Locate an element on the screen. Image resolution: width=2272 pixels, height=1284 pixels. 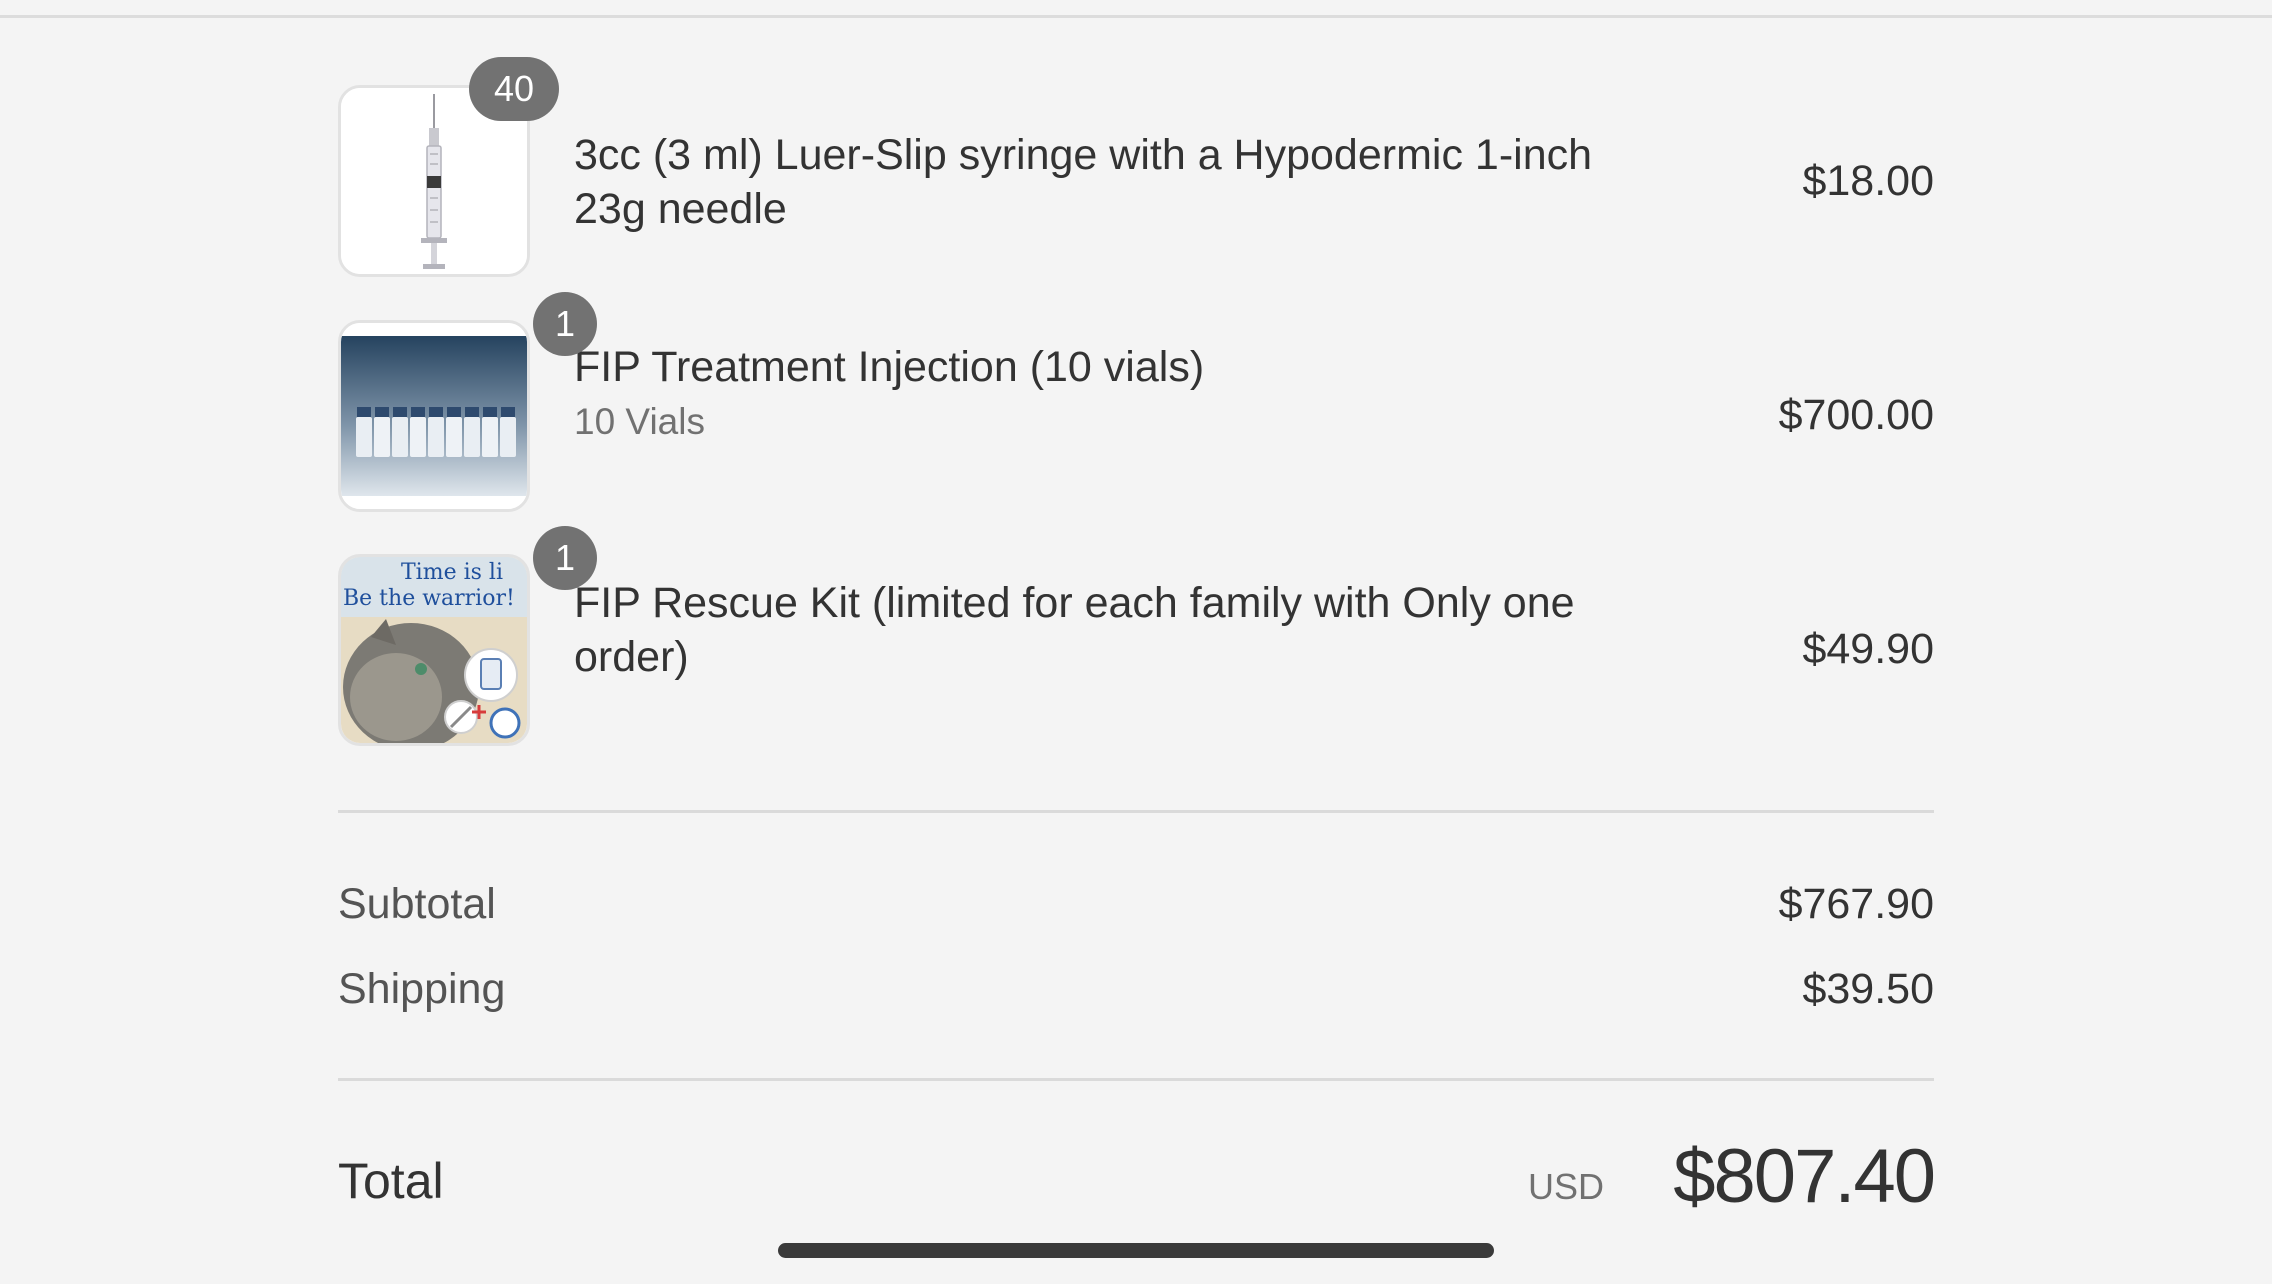
vials-image is located at coordinates (434, 416).